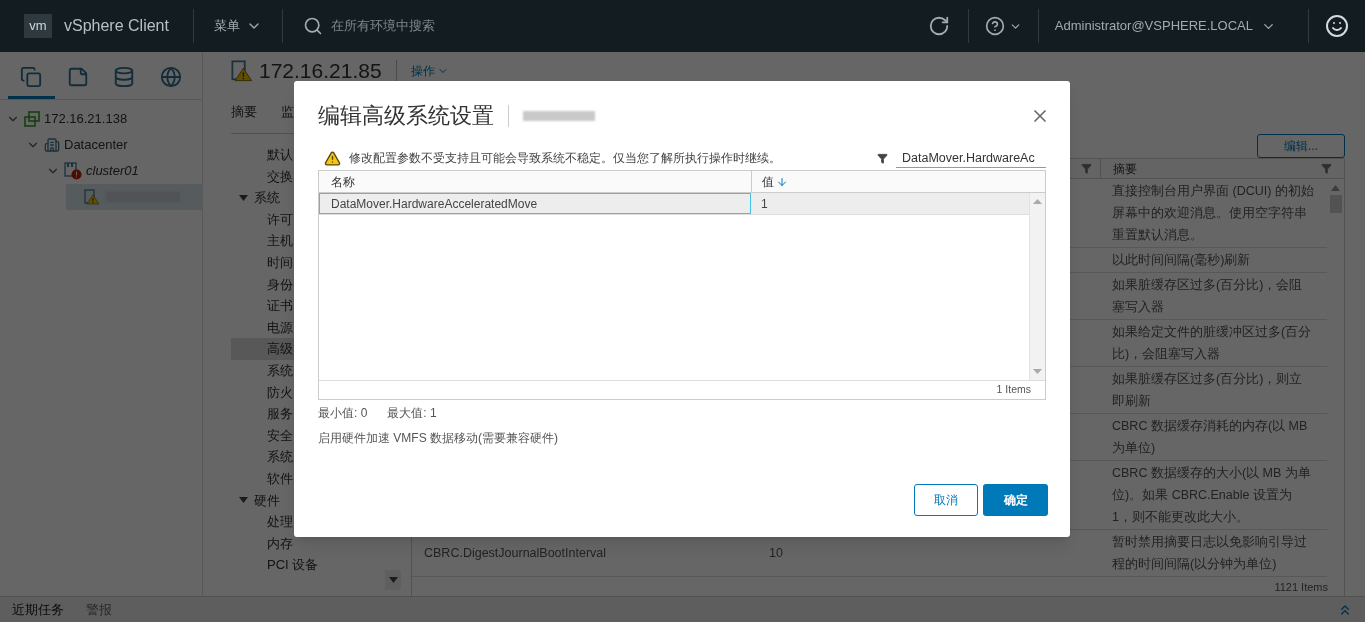  Describe the element at coordinates (1181, 260) in the screenshot. I see `table-cell-text: 以此时间间隔(毫秒)刷新` at that location.